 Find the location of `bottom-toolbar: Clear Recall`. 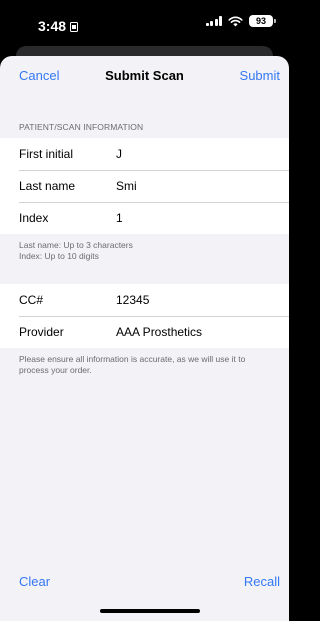

bottom-toolbar: Clear Recall is located at coordinates (144, 584).